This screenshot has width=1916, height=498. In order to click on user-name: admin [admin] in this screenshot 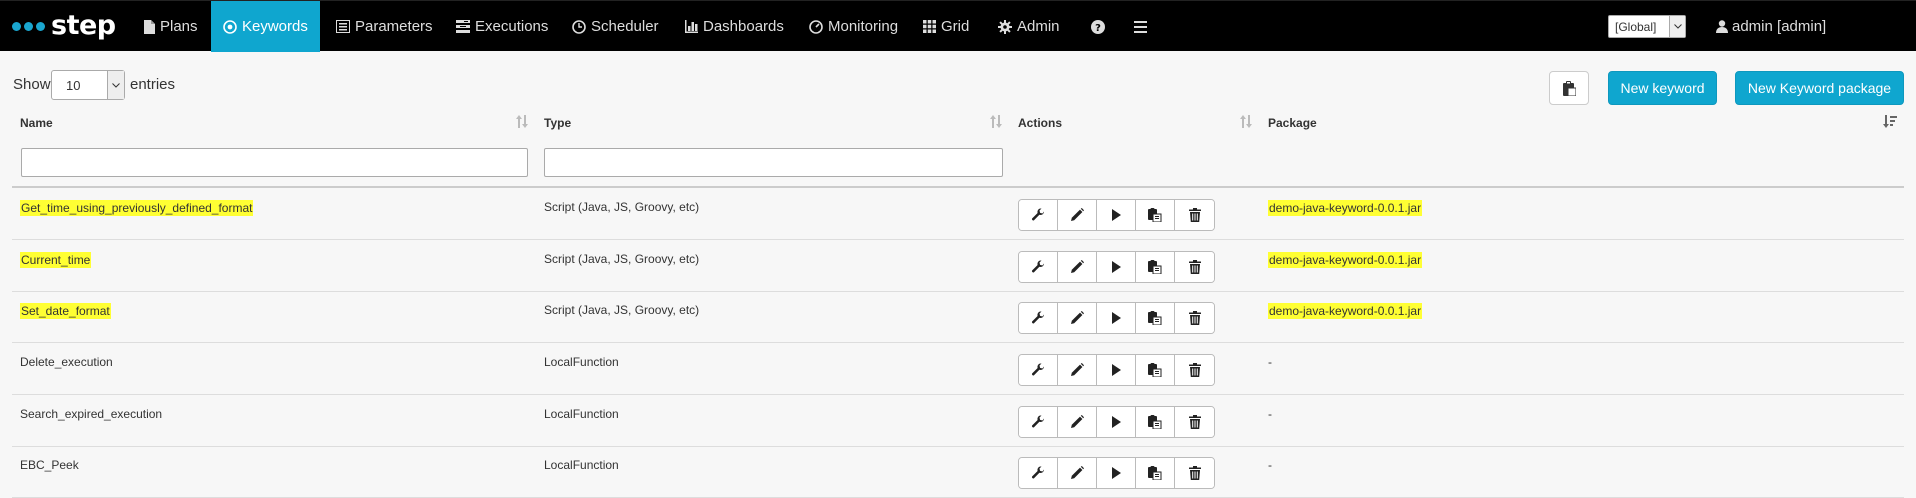, I will do `click(1779, 26)`.